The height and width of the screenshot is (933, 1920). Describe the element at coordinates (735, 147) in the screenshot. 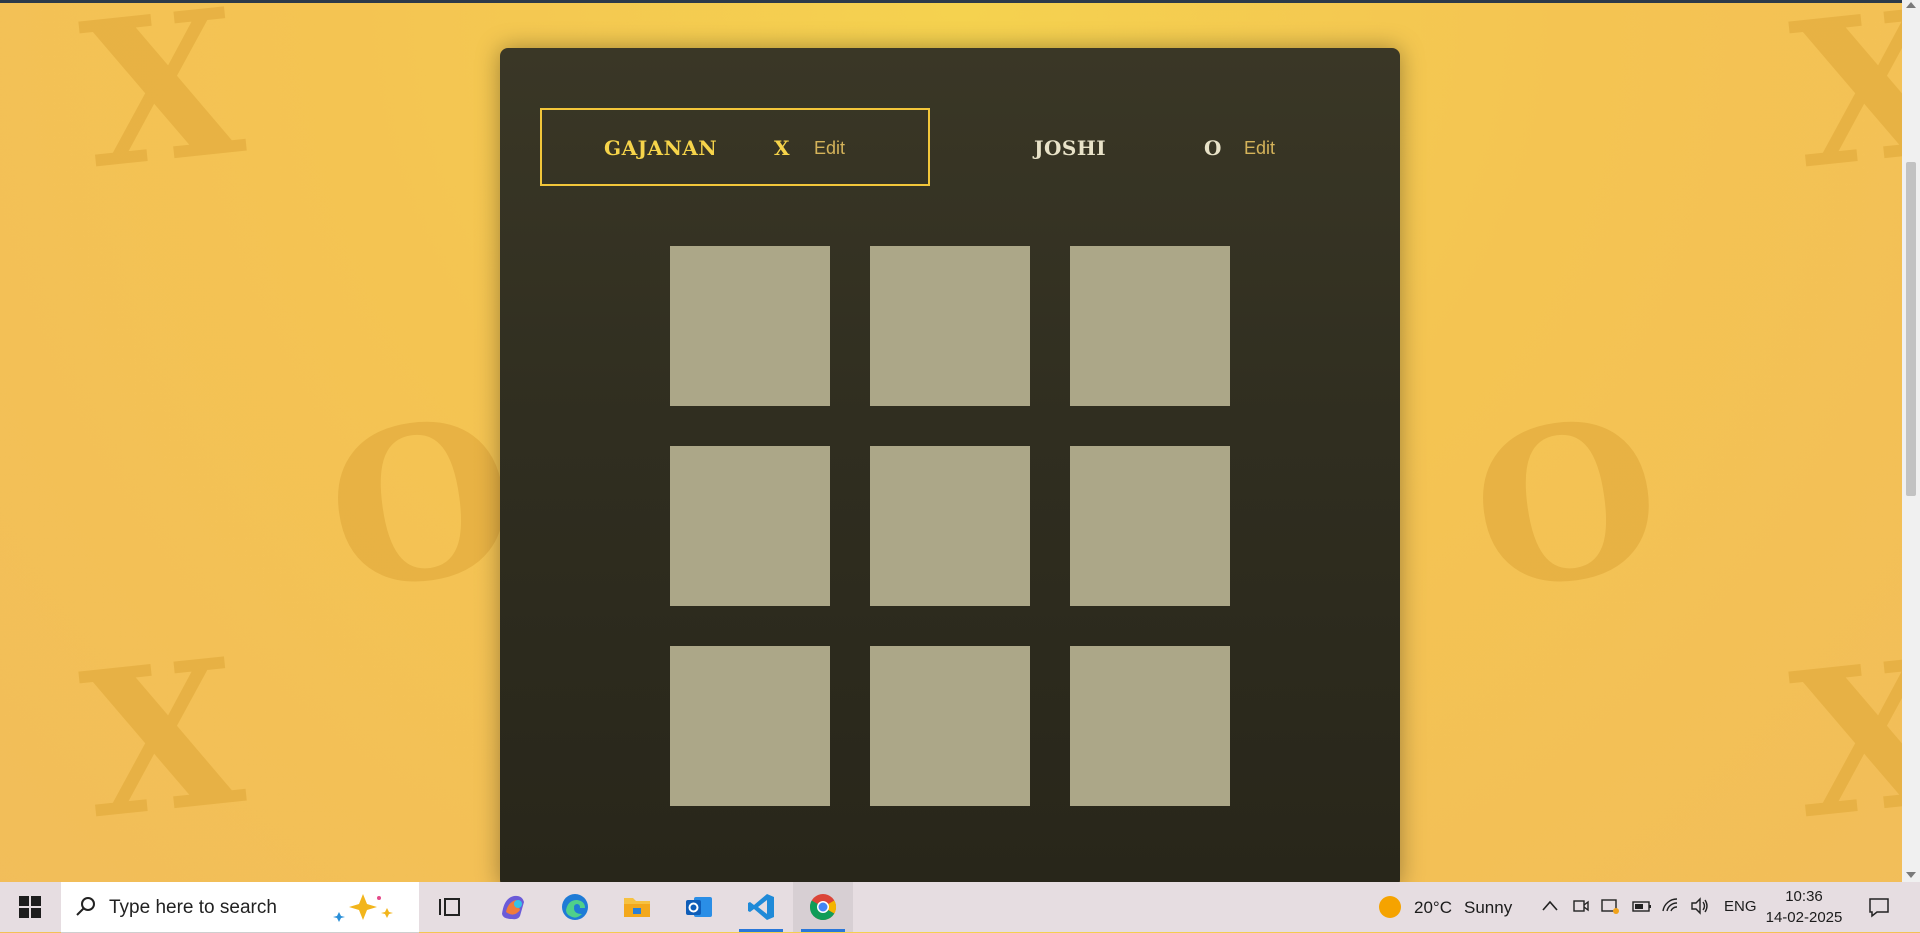

I see `player-1-card-active: GAJANAN X Edit` at that location.